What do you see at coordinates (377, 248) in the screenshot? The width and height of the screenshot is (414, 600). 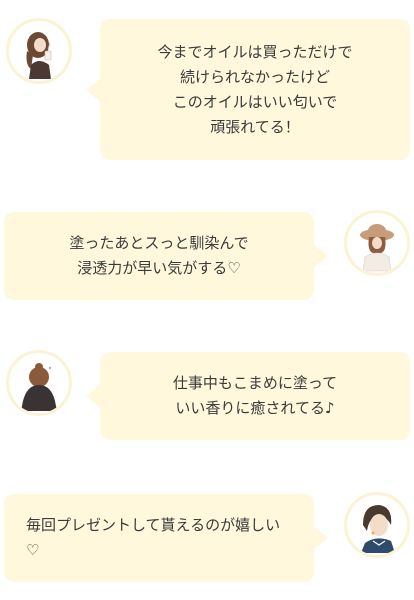 I see `woman-hat-illustration` at bounding box center [377, 248].